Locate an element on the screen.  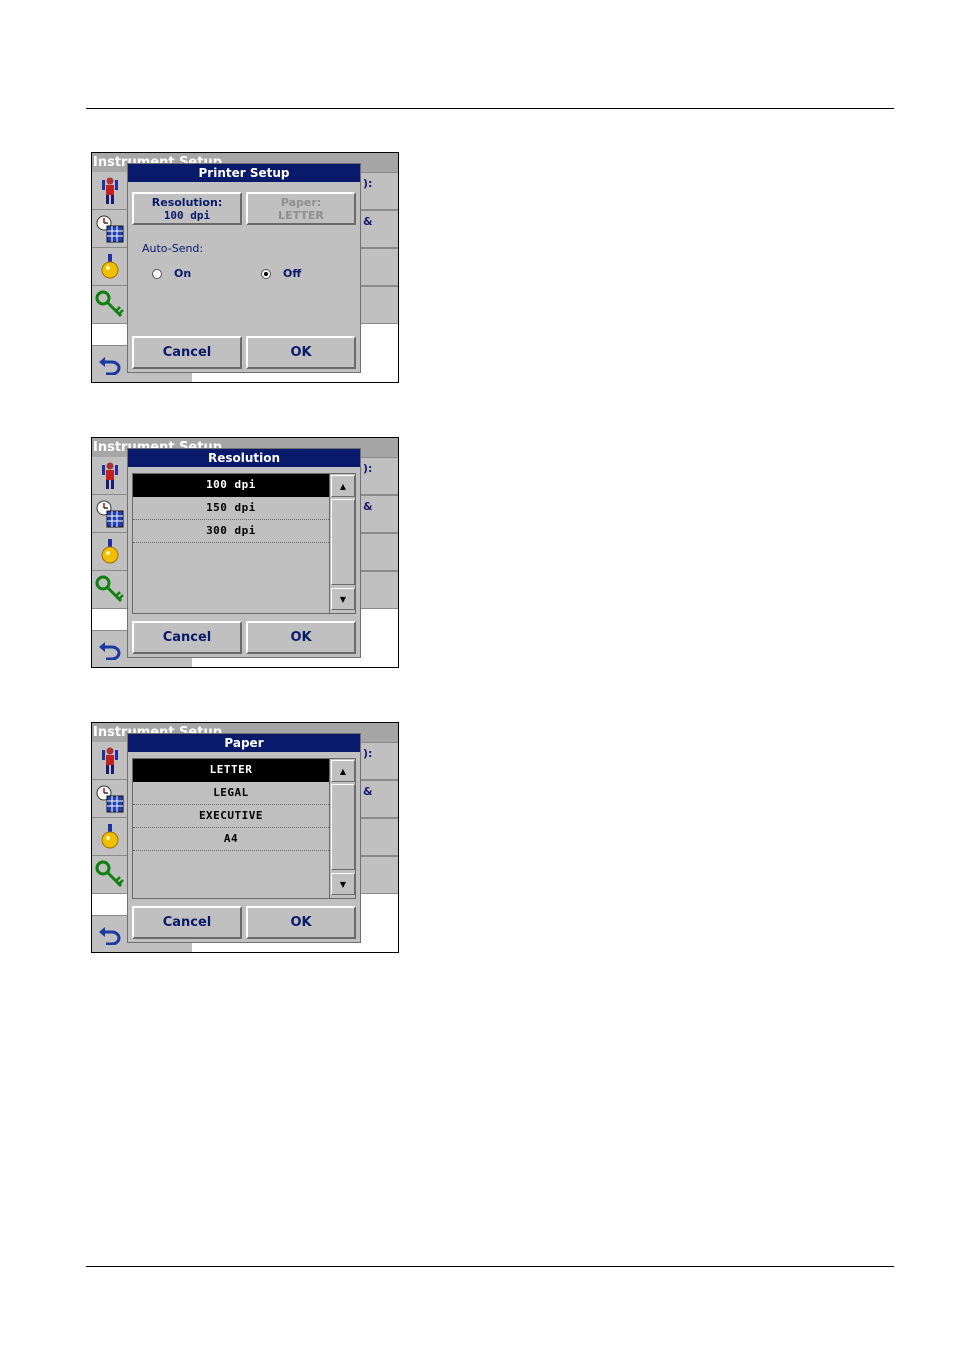
paper-list: LETTER LEGAL EXECUTIVE A4 ▲ ▼ is located at coordinates (244, 828).